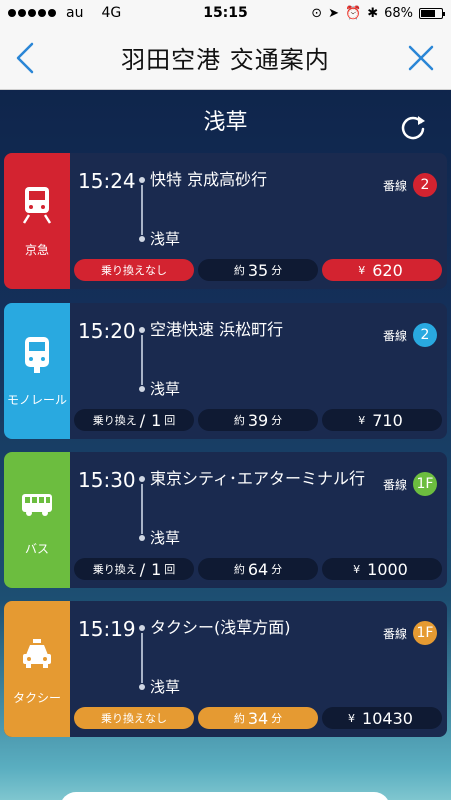  Describe the element at coordinates (333, 13) in the screenshot. I see `location-icon: ➤` at that location.